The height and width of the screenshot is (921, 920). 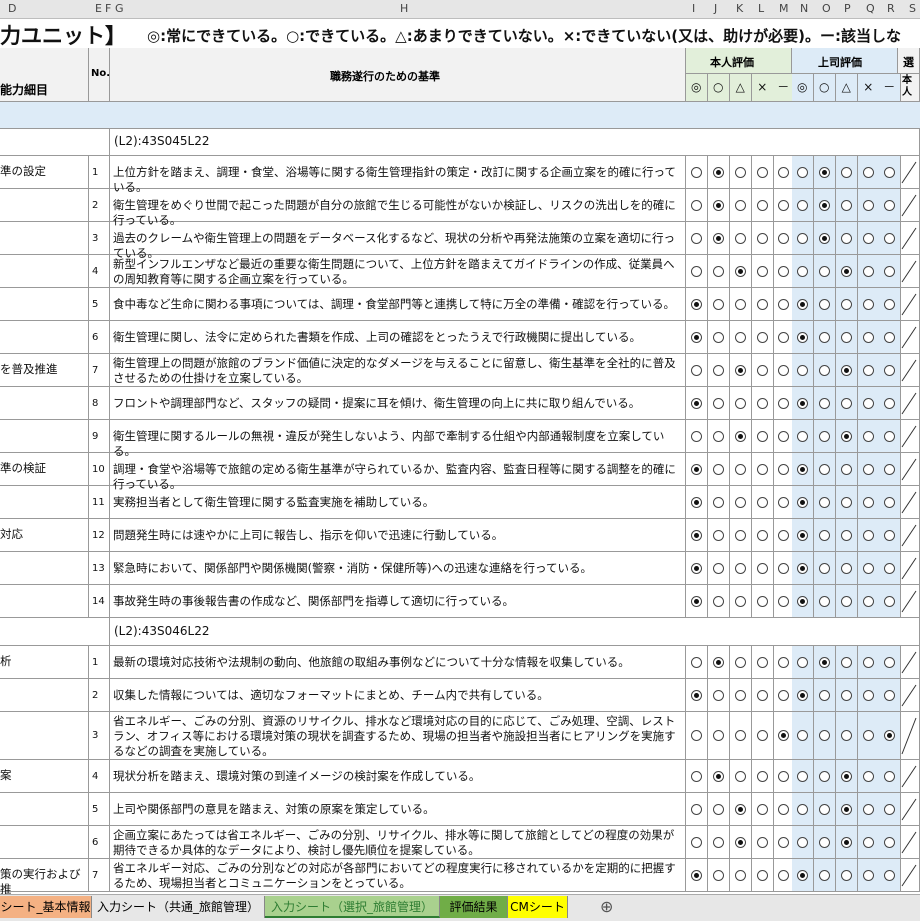 I want to click on col-letter-k: K, so click(x=739, y=8).